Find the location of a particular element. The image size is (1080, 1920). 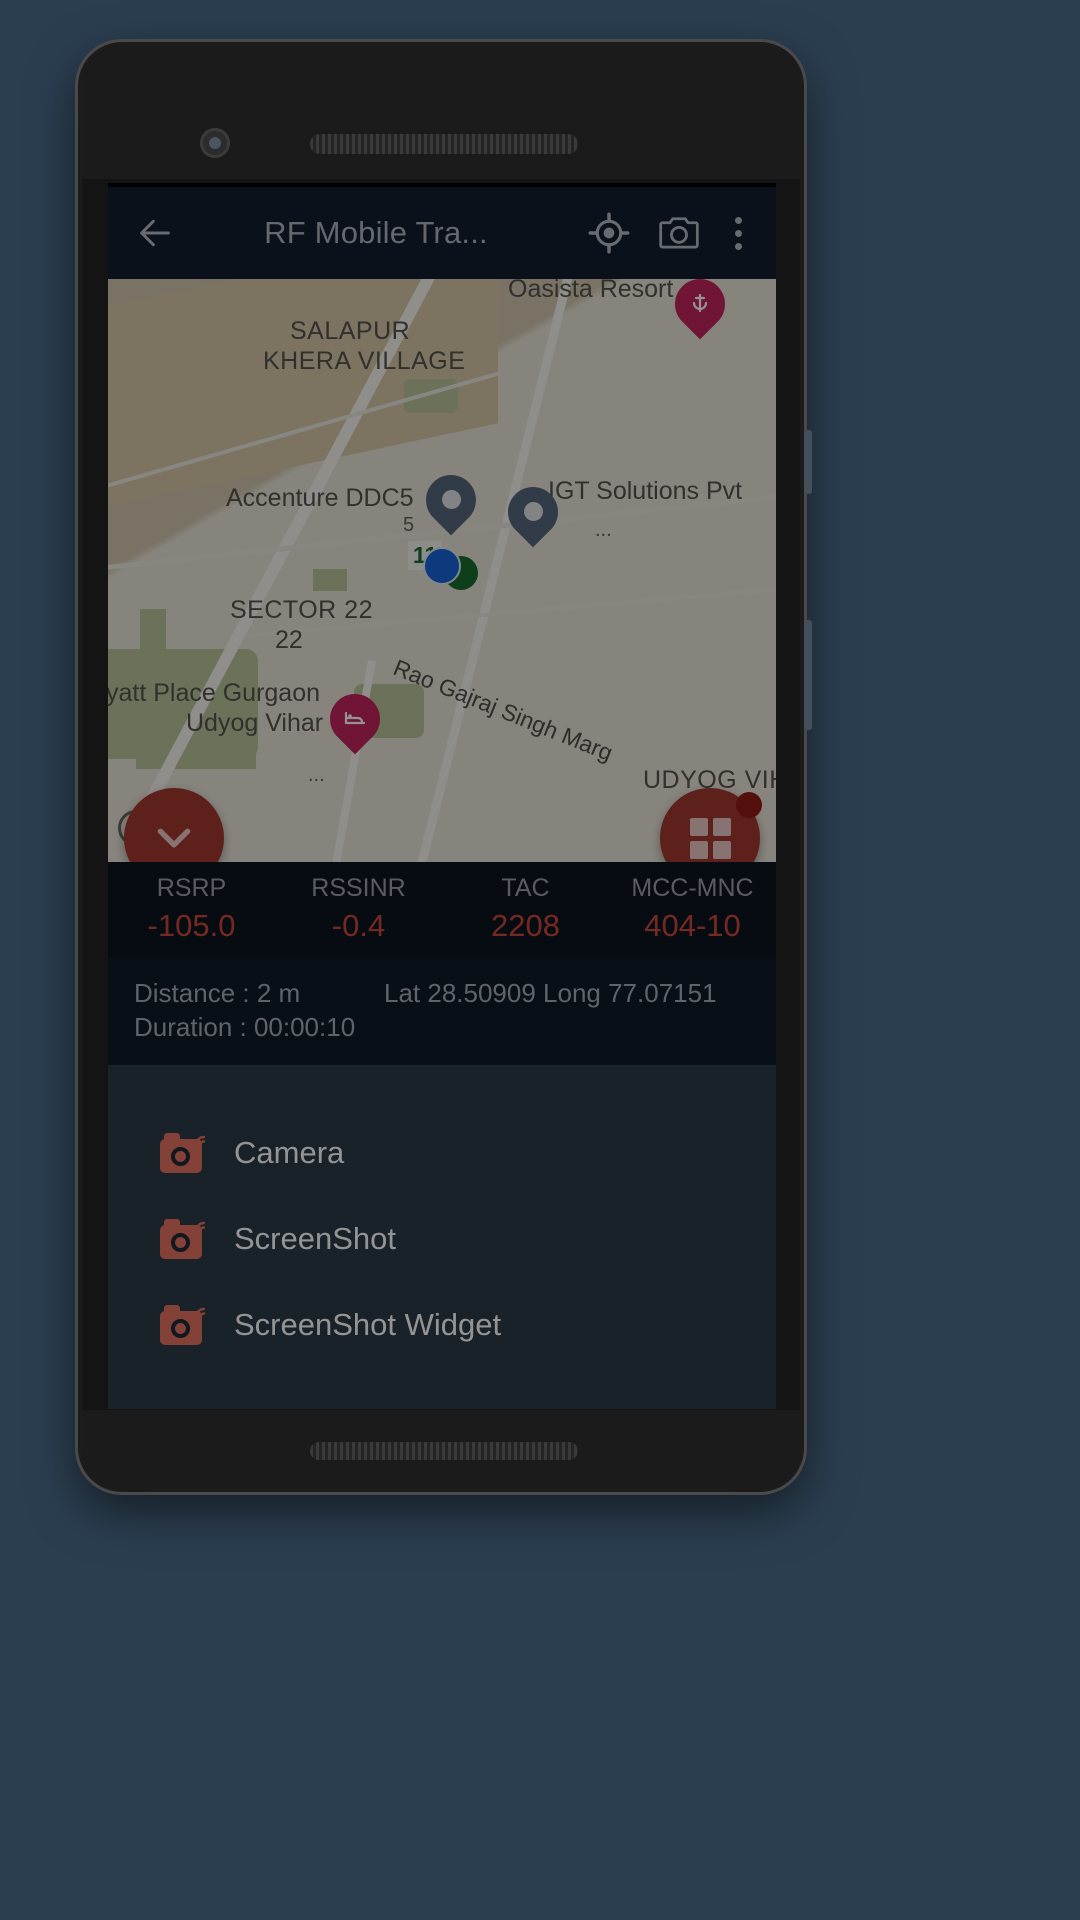

map-label: yatt Place Gurgaon is located at coordinates (214, 693).